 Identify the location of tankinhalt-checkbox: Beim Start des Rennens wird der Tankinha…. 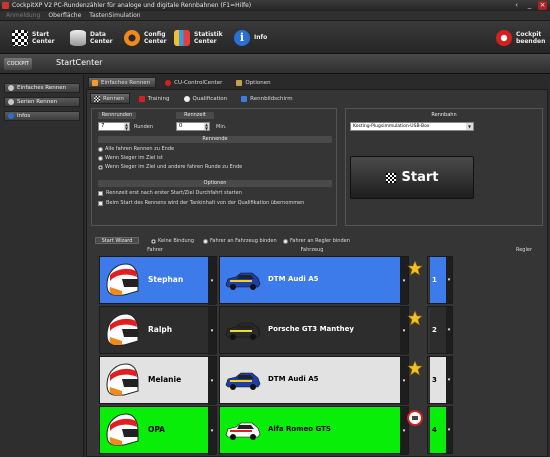
(201, 203).